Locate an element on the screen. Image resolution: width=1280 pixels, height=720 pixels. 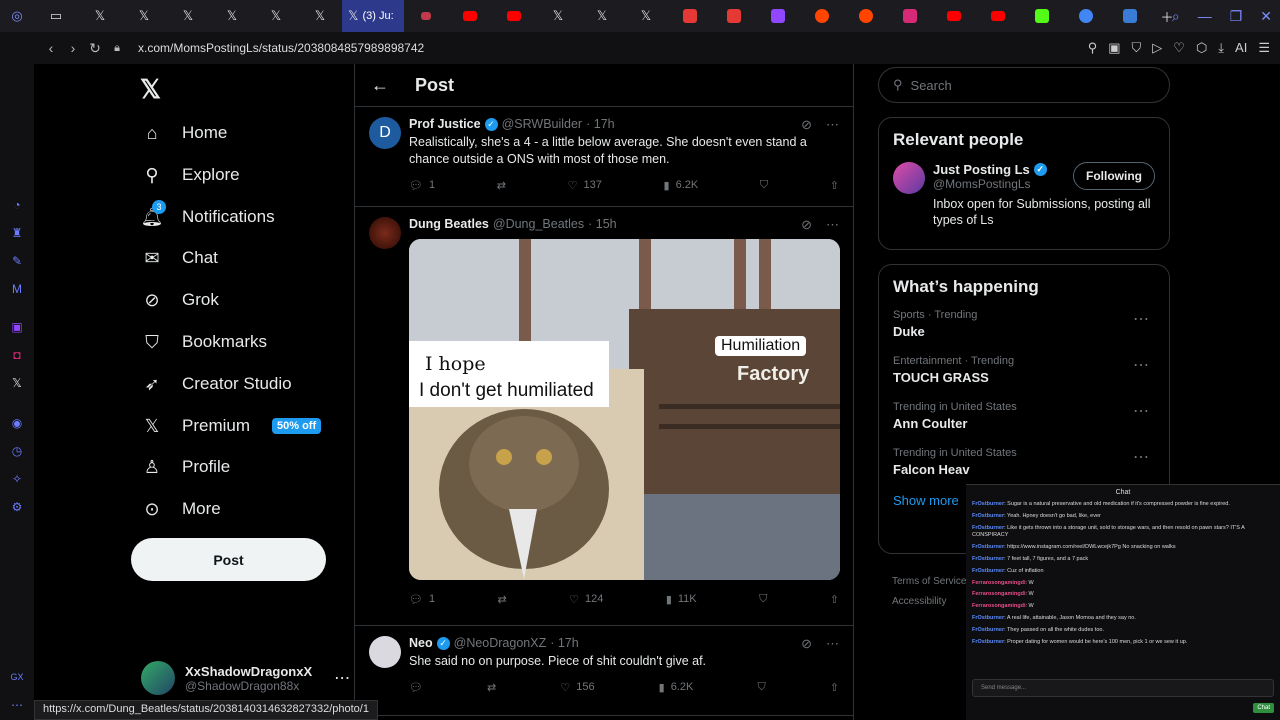
nav-more: ⊙ More is located at coordinates (180, 509).